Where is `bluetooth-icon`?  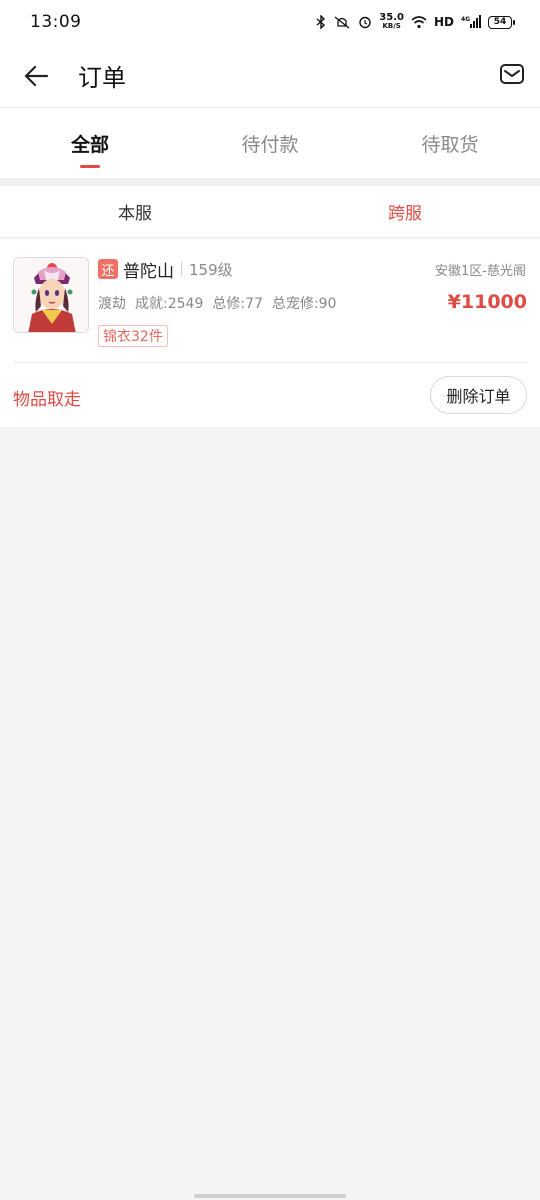
bluetooth-icon is located at coordinates (321, 22).